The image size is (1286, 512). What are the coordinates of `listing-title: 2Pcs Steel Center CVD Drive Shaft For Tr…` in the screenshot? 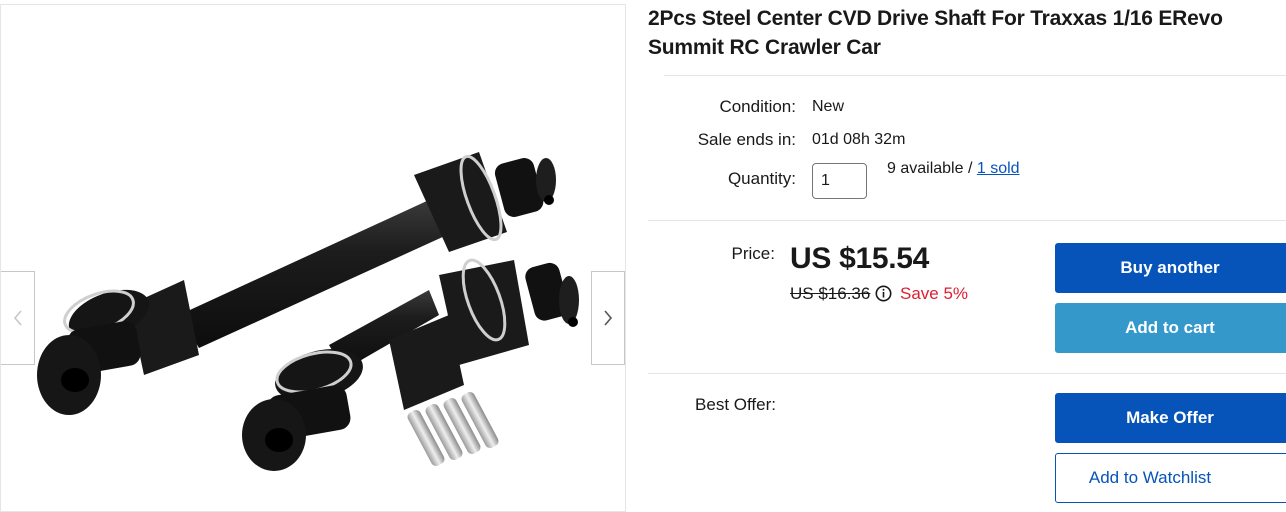 It's located at (935, 33).